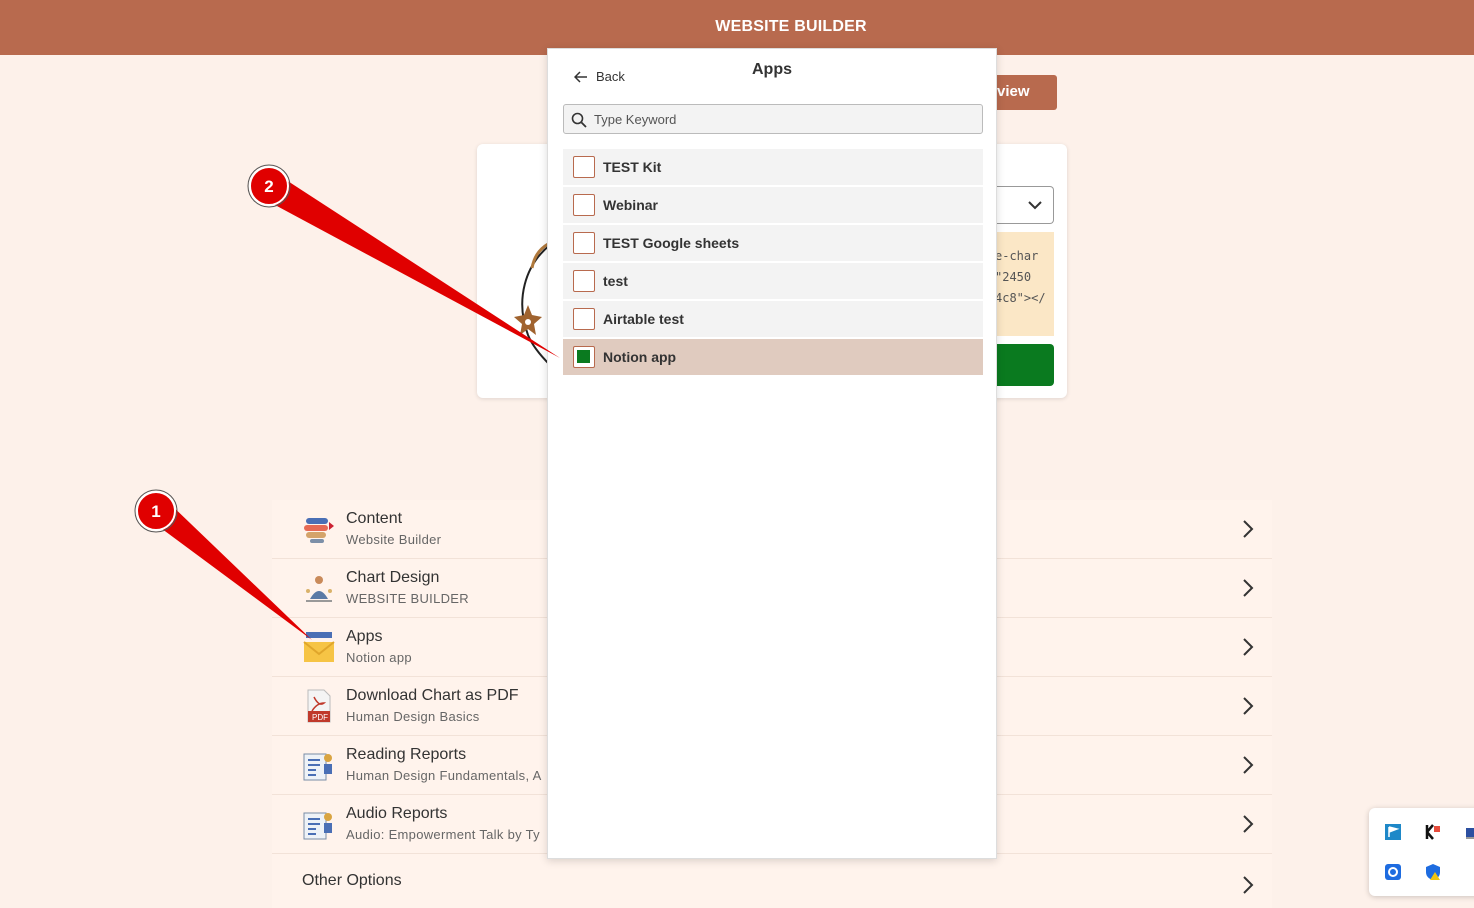  I want to click on annotation-marker-2: 2, so click(268, 186).